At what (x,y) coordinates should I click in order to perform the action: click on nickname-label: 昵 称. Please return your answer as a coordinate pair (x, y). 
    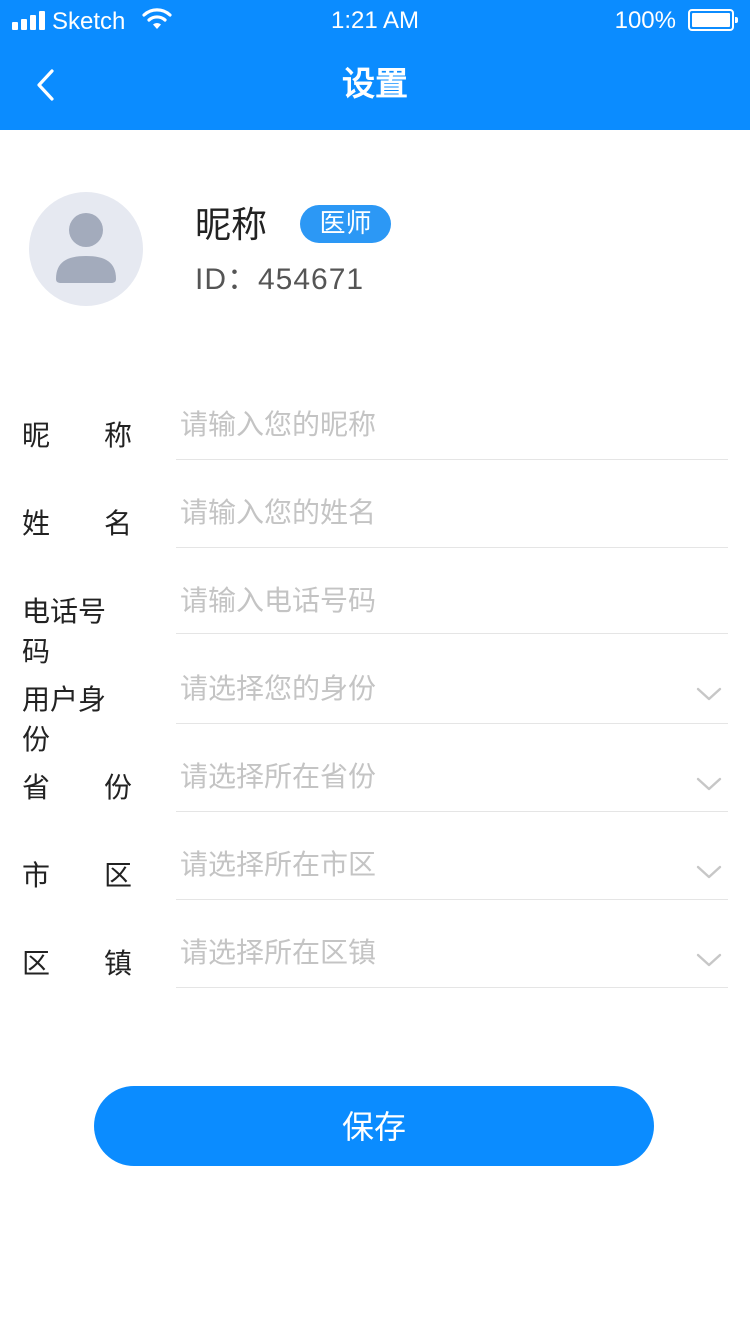
    Looking at the image, I should click on (77, 435).